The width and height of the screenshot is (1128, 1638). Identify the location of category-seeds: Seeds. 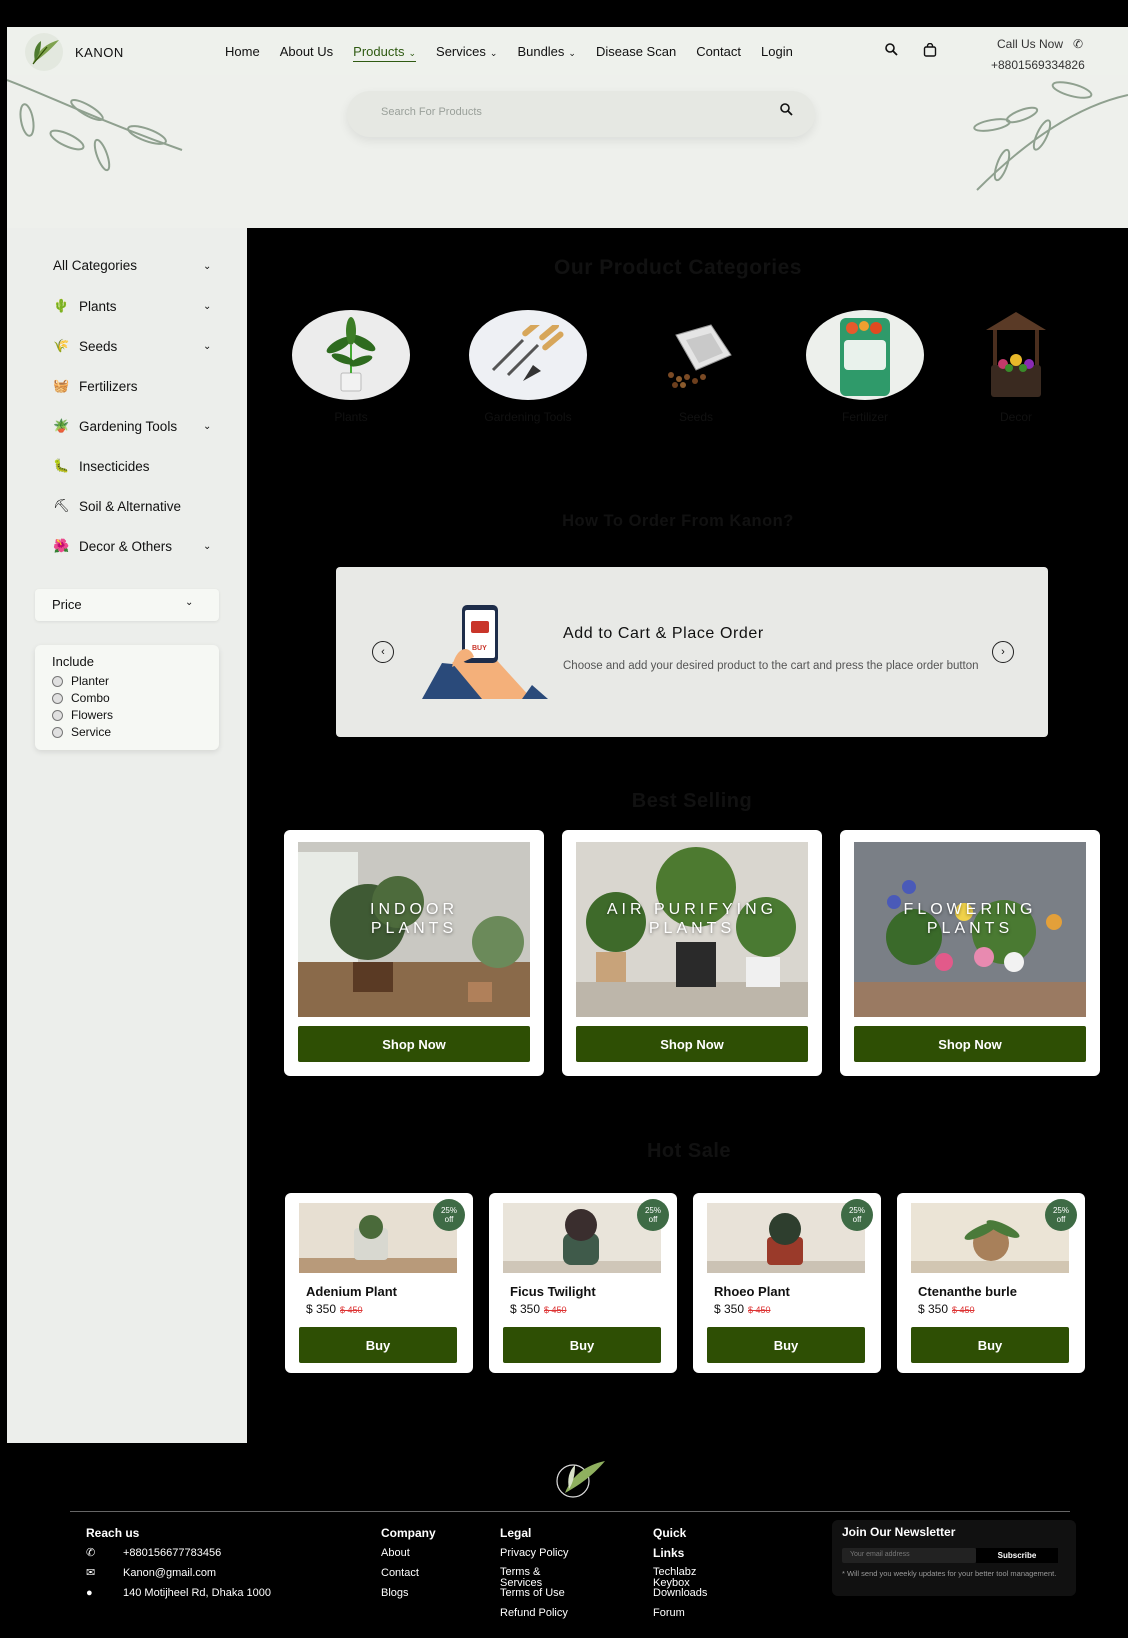
(696, 367).